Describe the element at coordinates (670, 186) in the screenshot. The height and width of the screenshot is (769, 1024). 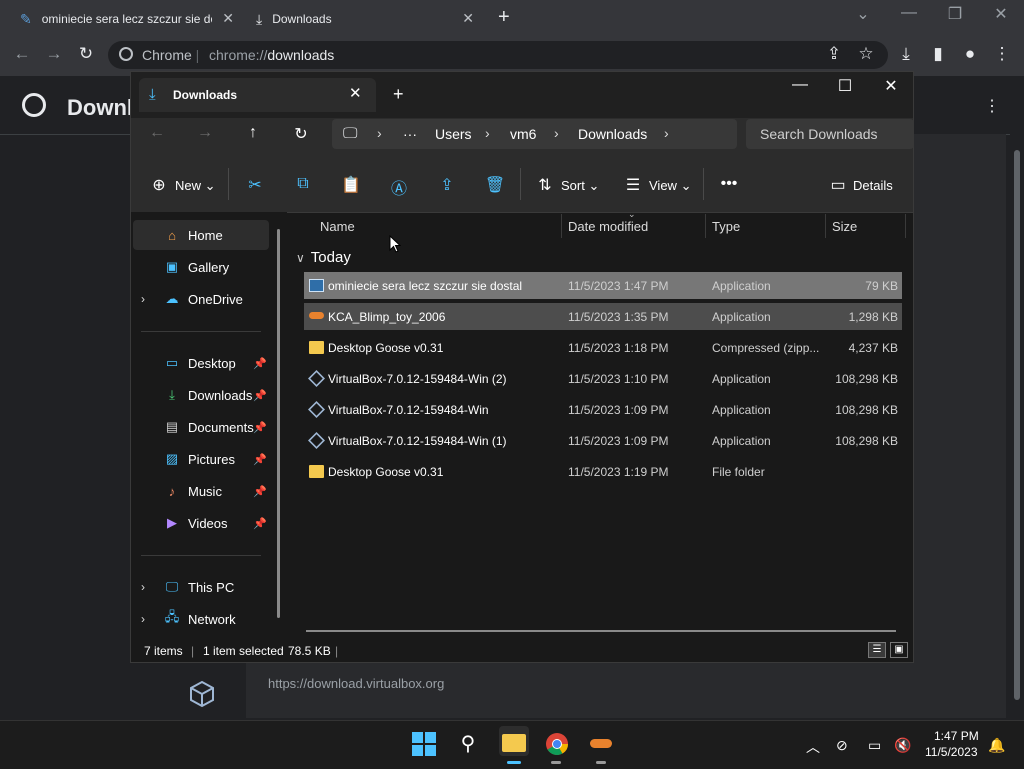
I see `view-button: View ⌄` at that location.